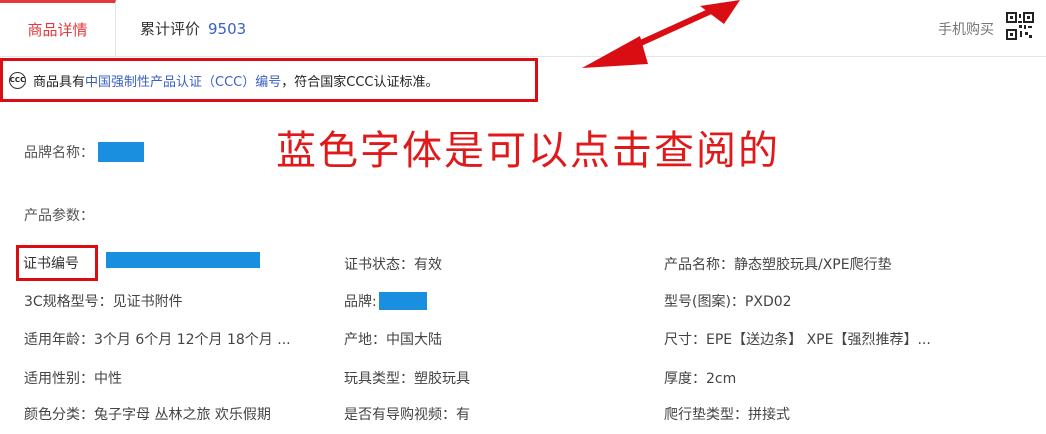 This screenshot has height=434, width=1046. What do you see at coordinates (360, 82) in the screenshot?
I see `ccc-notice-suffix: ，符合国家CCC认证标准。` at bounding box center [360, 82].